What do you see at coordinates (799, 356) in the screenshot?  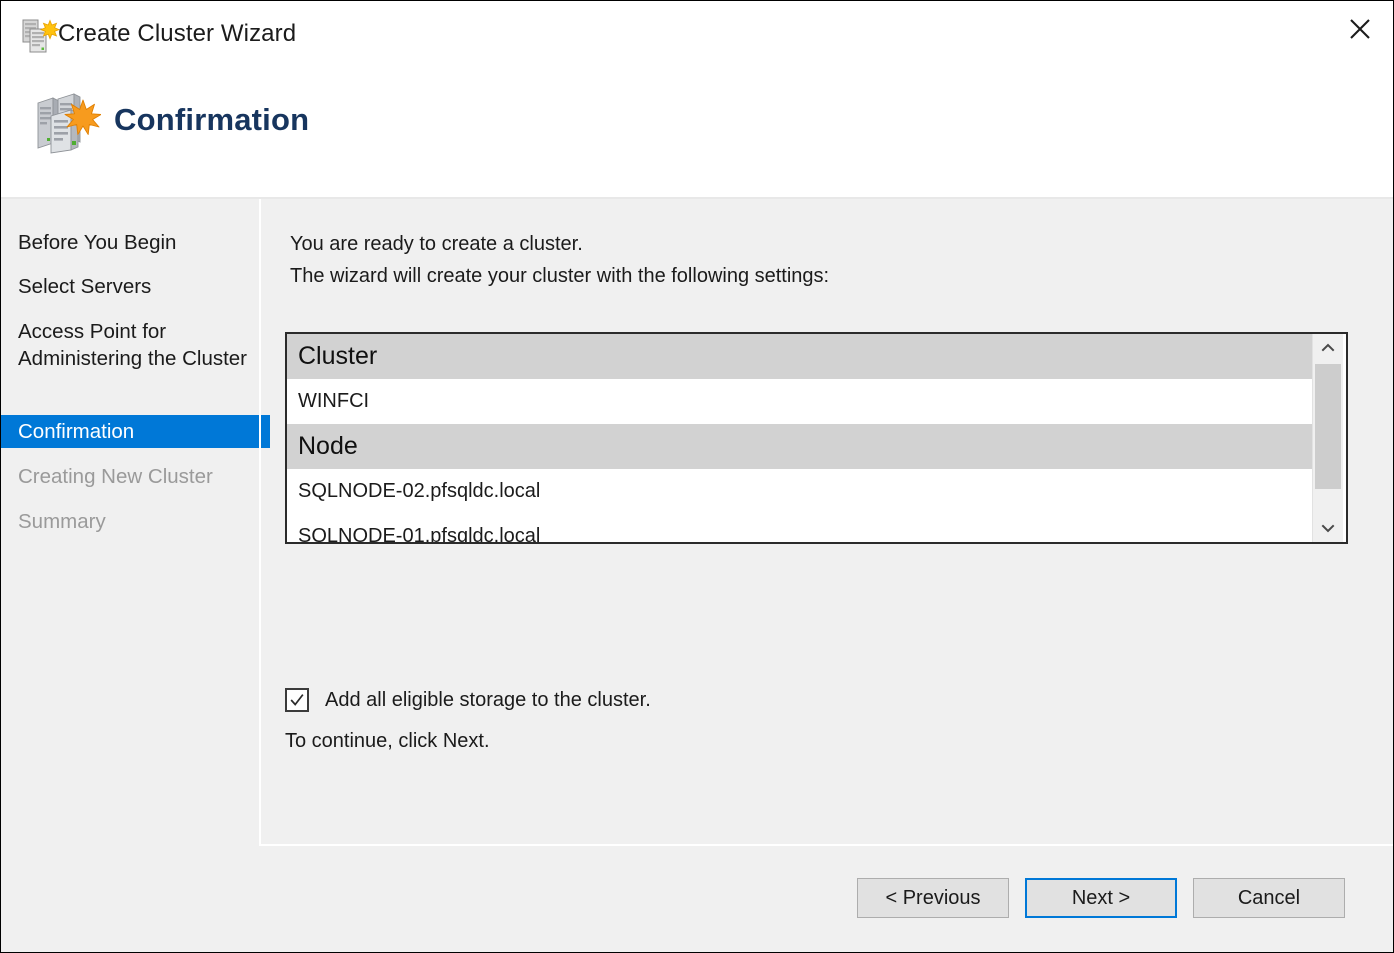 I see `list-section-header: Cluster` at bounding box center [799, 356].